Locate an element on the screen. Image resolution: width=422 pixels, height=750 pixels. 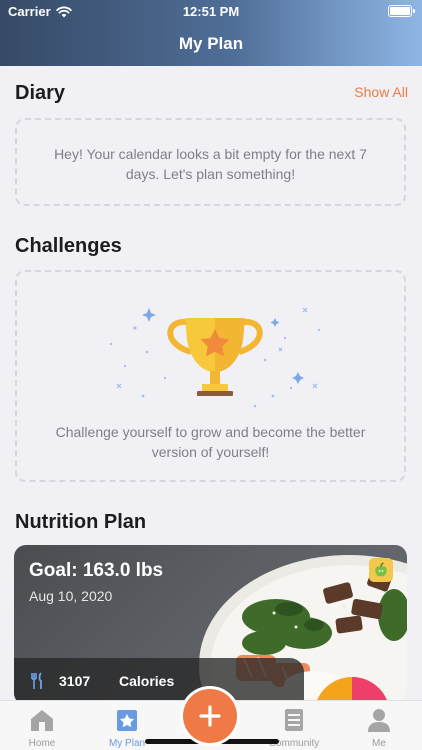
show-all-link: Show All is located at coordinates (381, 92).